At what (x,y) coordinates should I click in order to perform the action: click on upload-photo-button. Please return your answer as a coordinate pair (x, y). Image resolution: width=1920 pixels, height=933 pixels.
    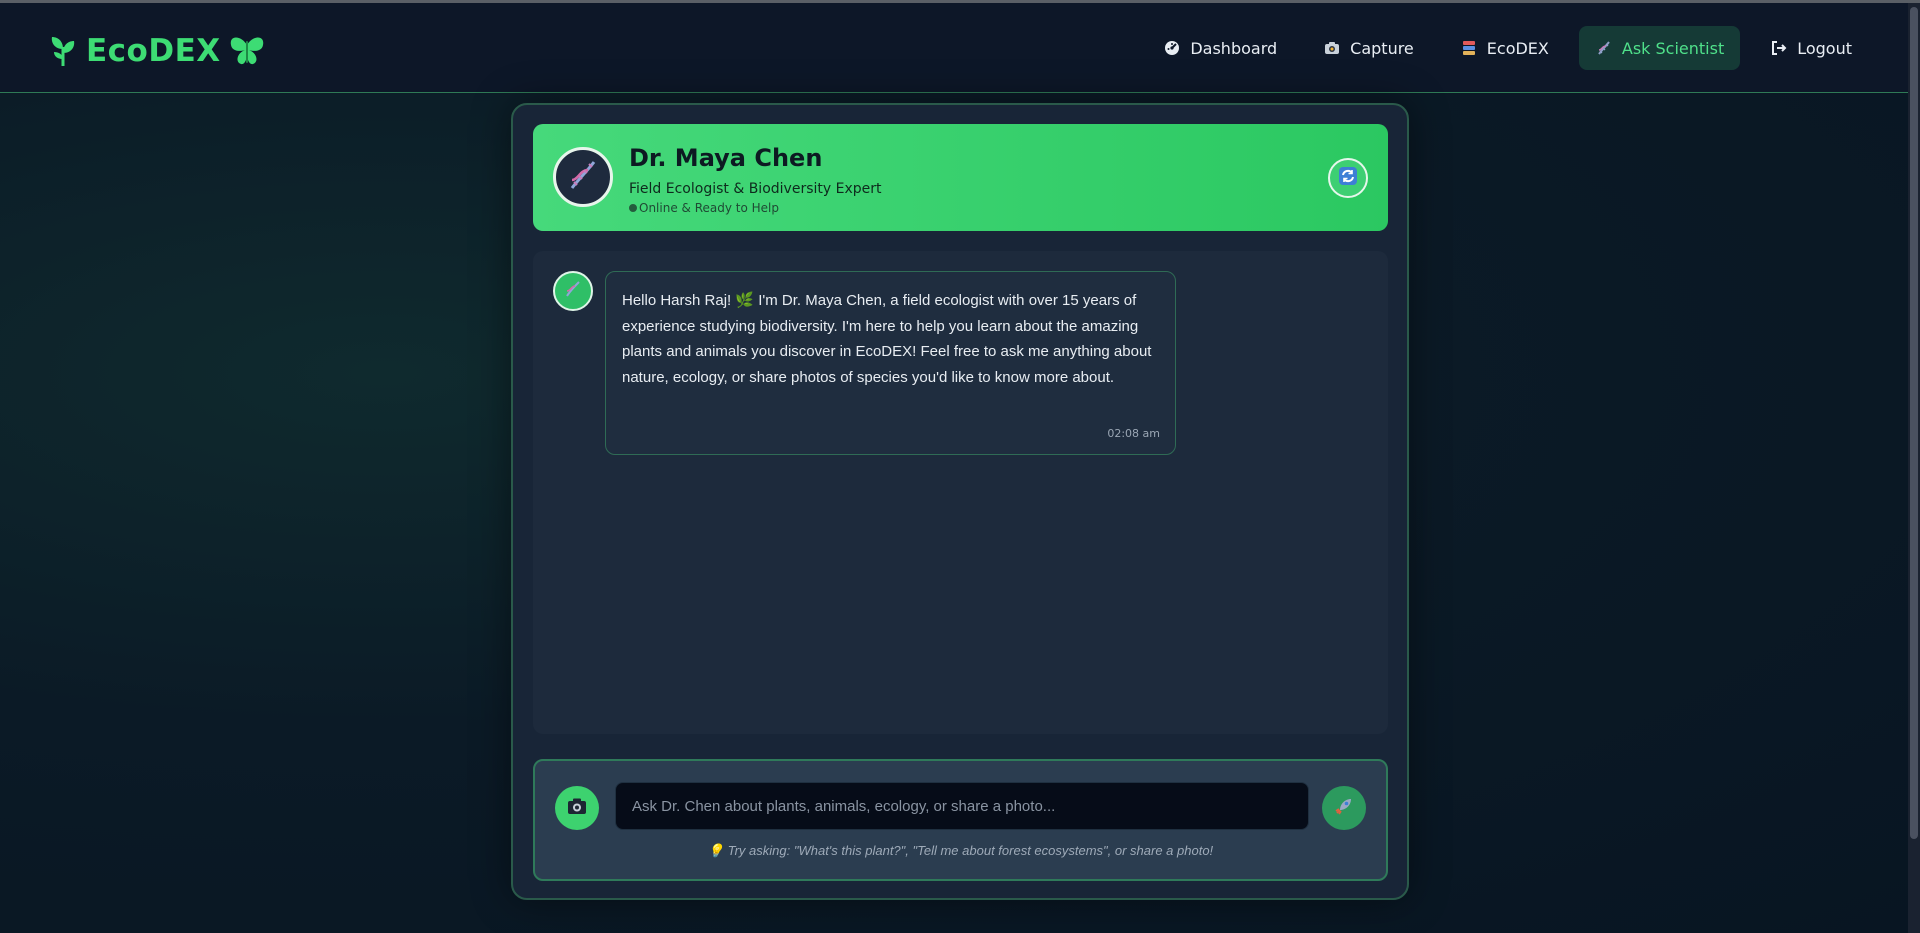
    Looking at the image, I should click on (577, 808).